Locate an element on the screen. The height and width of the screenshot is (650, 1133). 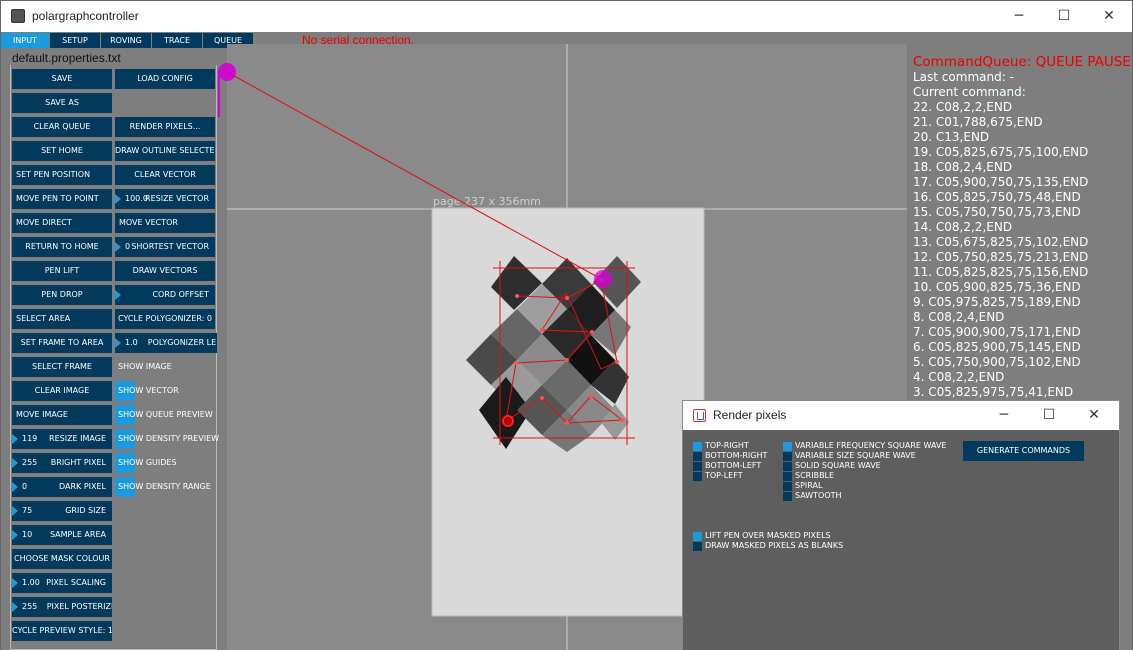
option-label: TOP-LEFT is located at coordinates (724, 475).